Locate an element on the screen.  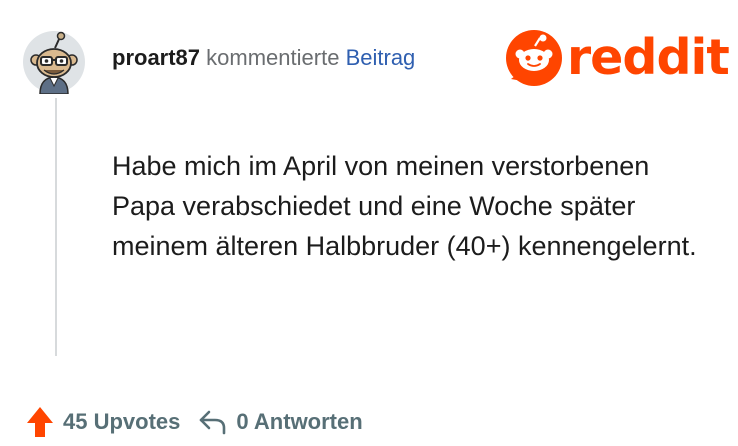
thread-line is located at coordinates (56, 227).